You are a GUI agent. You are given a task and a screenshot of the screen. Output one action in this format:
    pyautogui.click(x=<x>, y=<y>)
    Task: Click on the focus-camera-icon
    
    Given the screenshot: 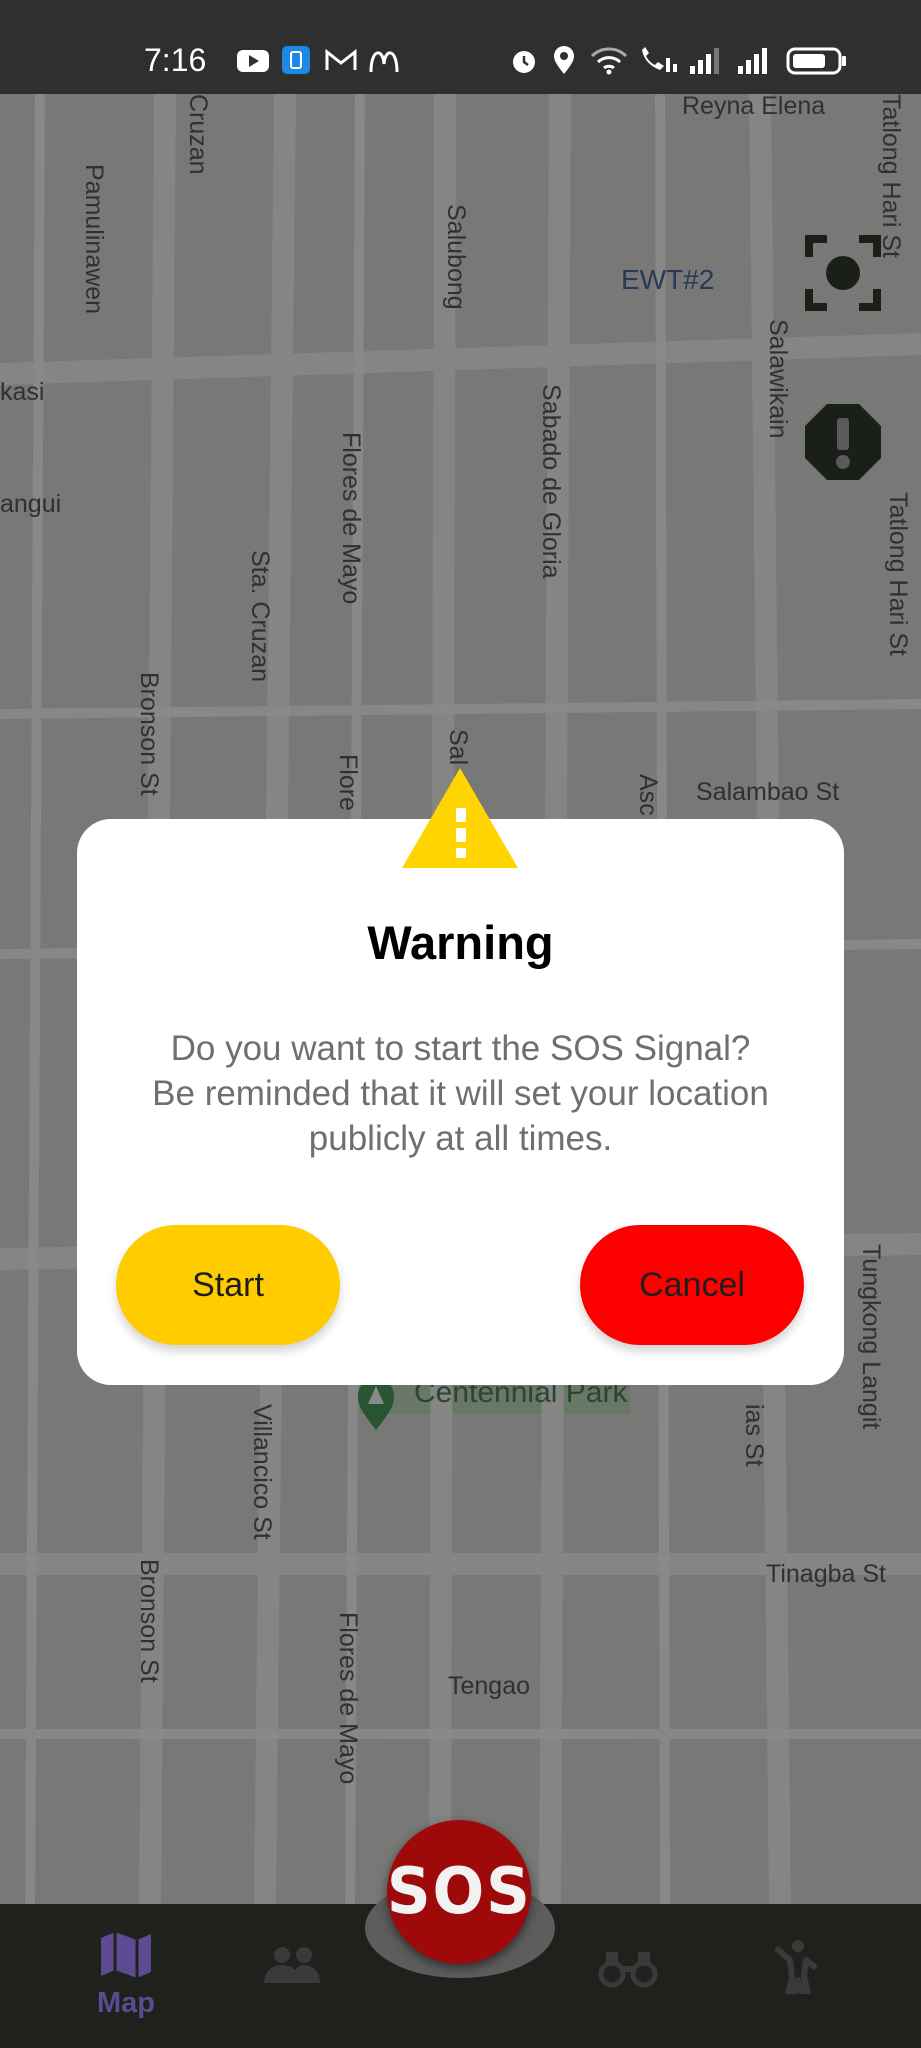 What is the action you would take?
    pyautogui.click(x=843, y=273)
    